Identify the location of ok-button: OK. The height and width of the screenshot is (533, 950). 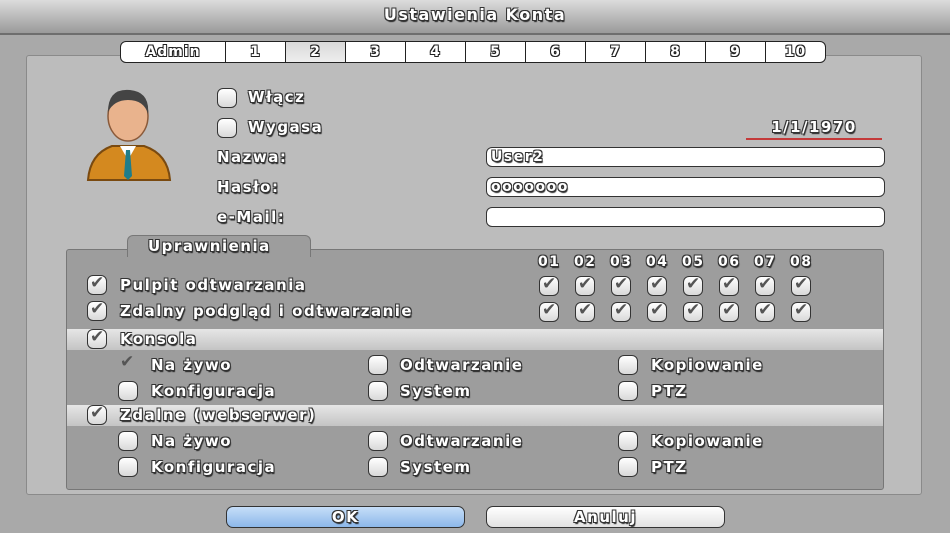
(345, 517).